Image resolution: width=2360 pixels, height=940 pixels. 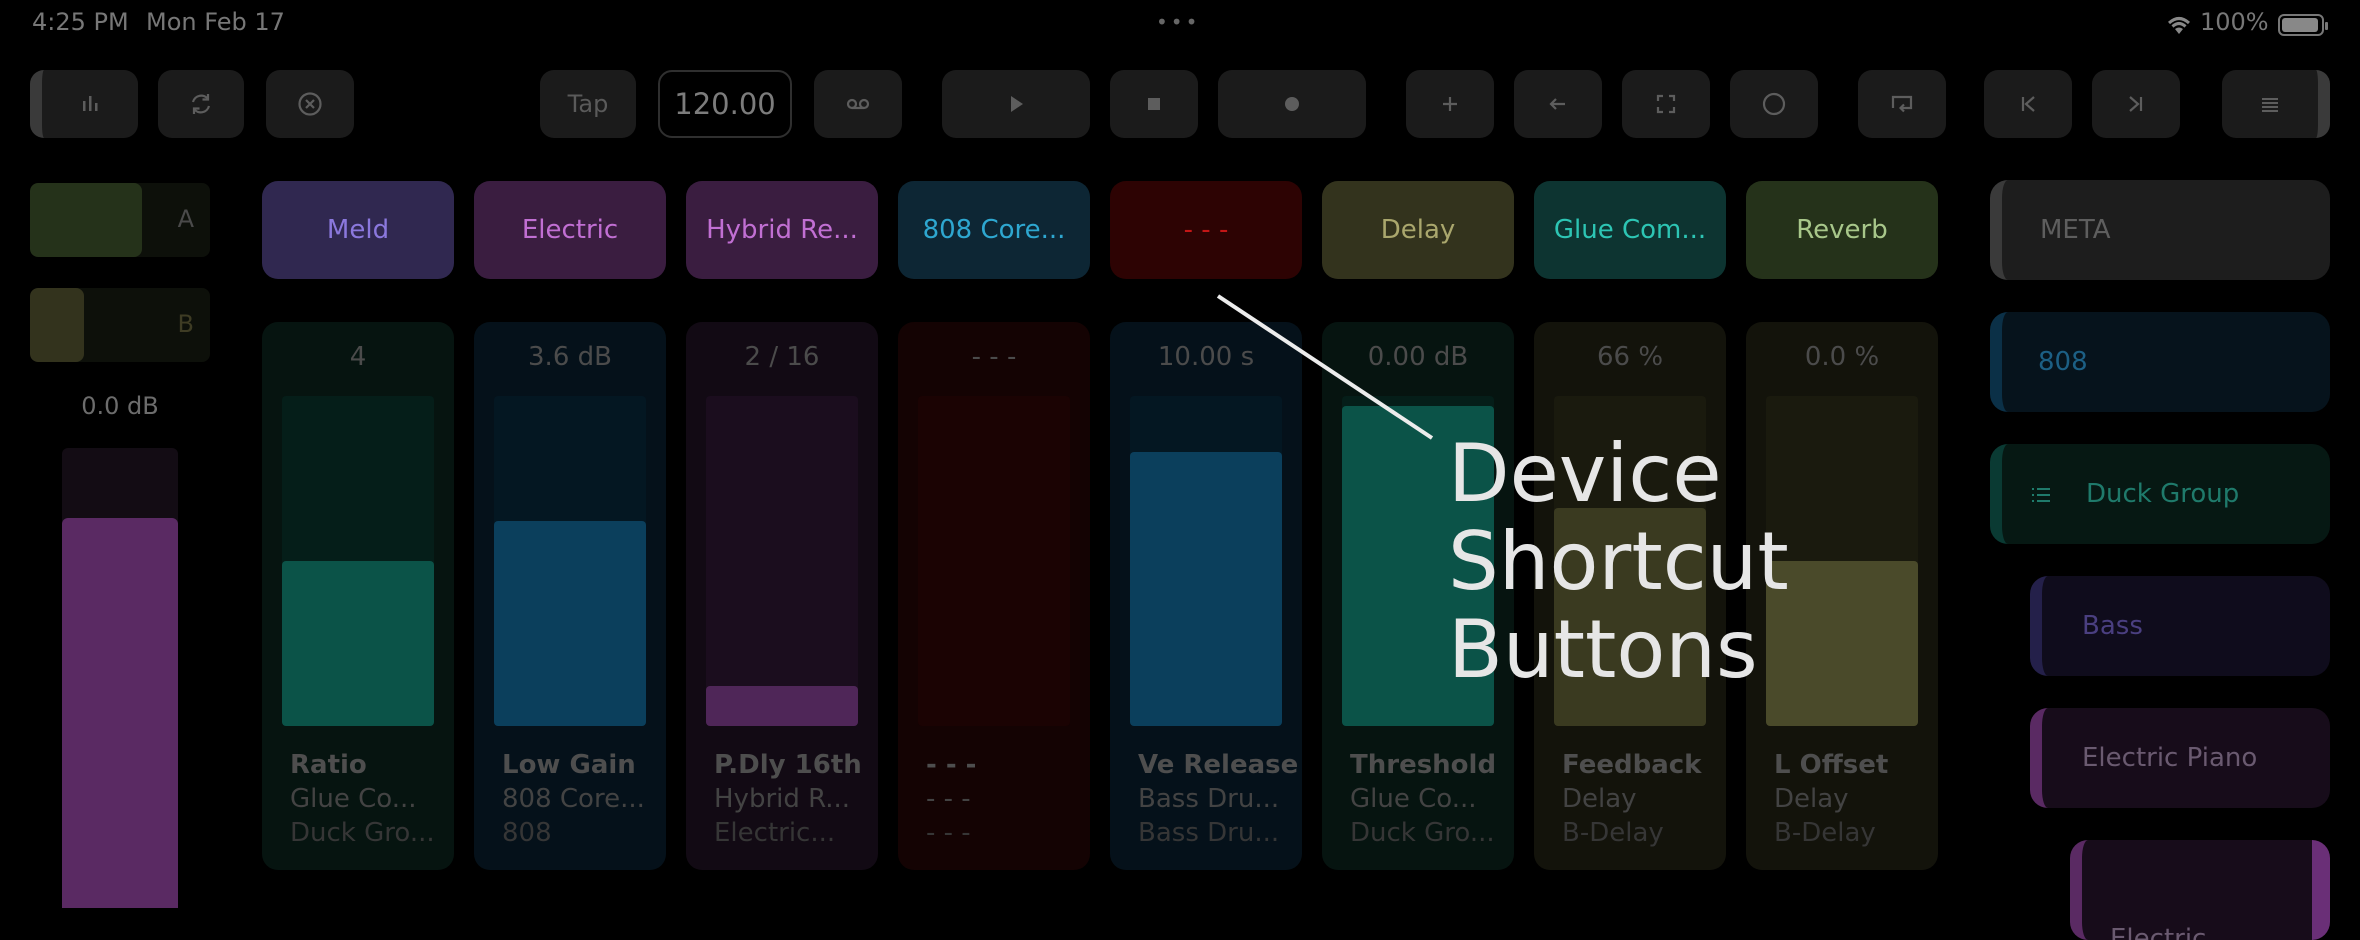 I want to click on callout-line-2: Shortcut, so click(x=1618, y=561).